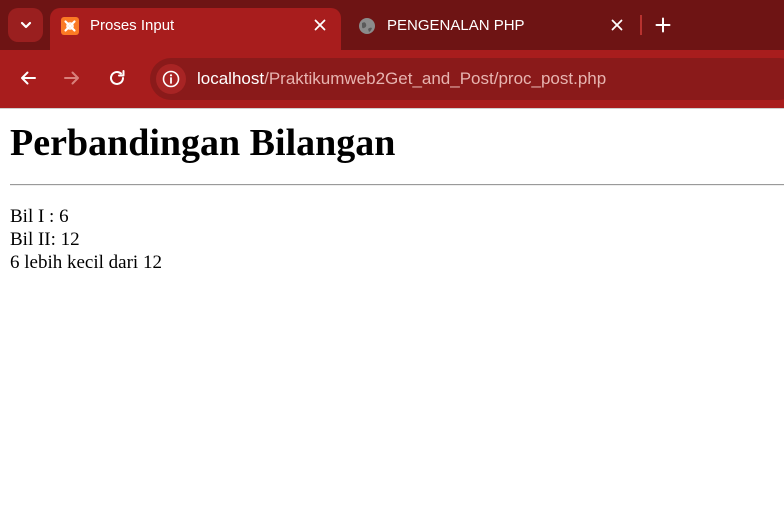  What do you see at coordinates (641, 25) in the screenshot?
I see `tab-divider` at bounding box center [641, 25].